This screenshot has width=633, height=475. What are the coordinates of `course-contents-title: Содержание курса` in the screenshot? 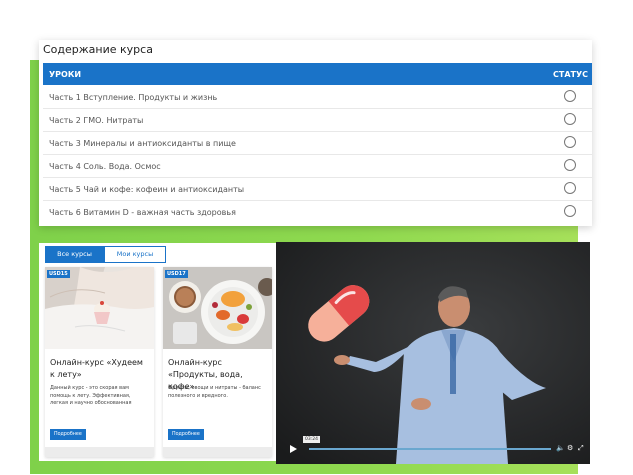 It's located at (98, 49).